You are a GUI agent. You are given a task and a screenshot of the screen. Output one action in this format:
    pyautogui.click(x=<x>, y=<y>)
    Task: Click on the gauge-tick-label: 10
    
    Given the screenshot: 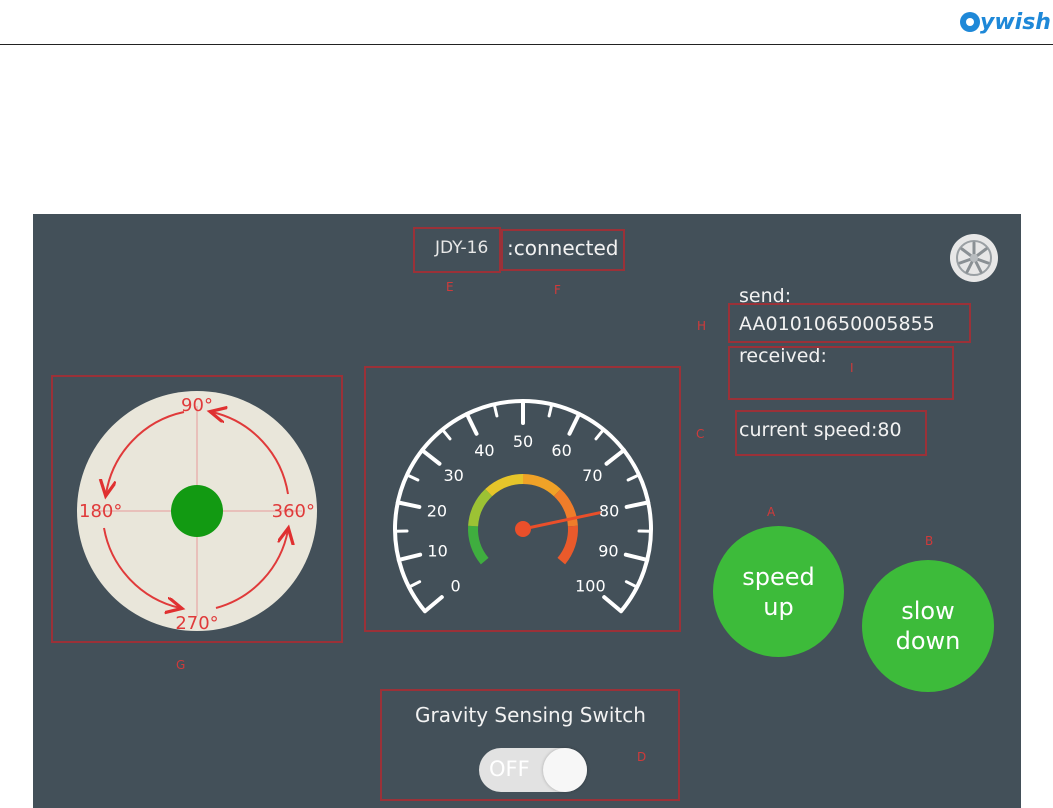 What is the action you would take?
    pyautogui.click(x=437, y=550)
    